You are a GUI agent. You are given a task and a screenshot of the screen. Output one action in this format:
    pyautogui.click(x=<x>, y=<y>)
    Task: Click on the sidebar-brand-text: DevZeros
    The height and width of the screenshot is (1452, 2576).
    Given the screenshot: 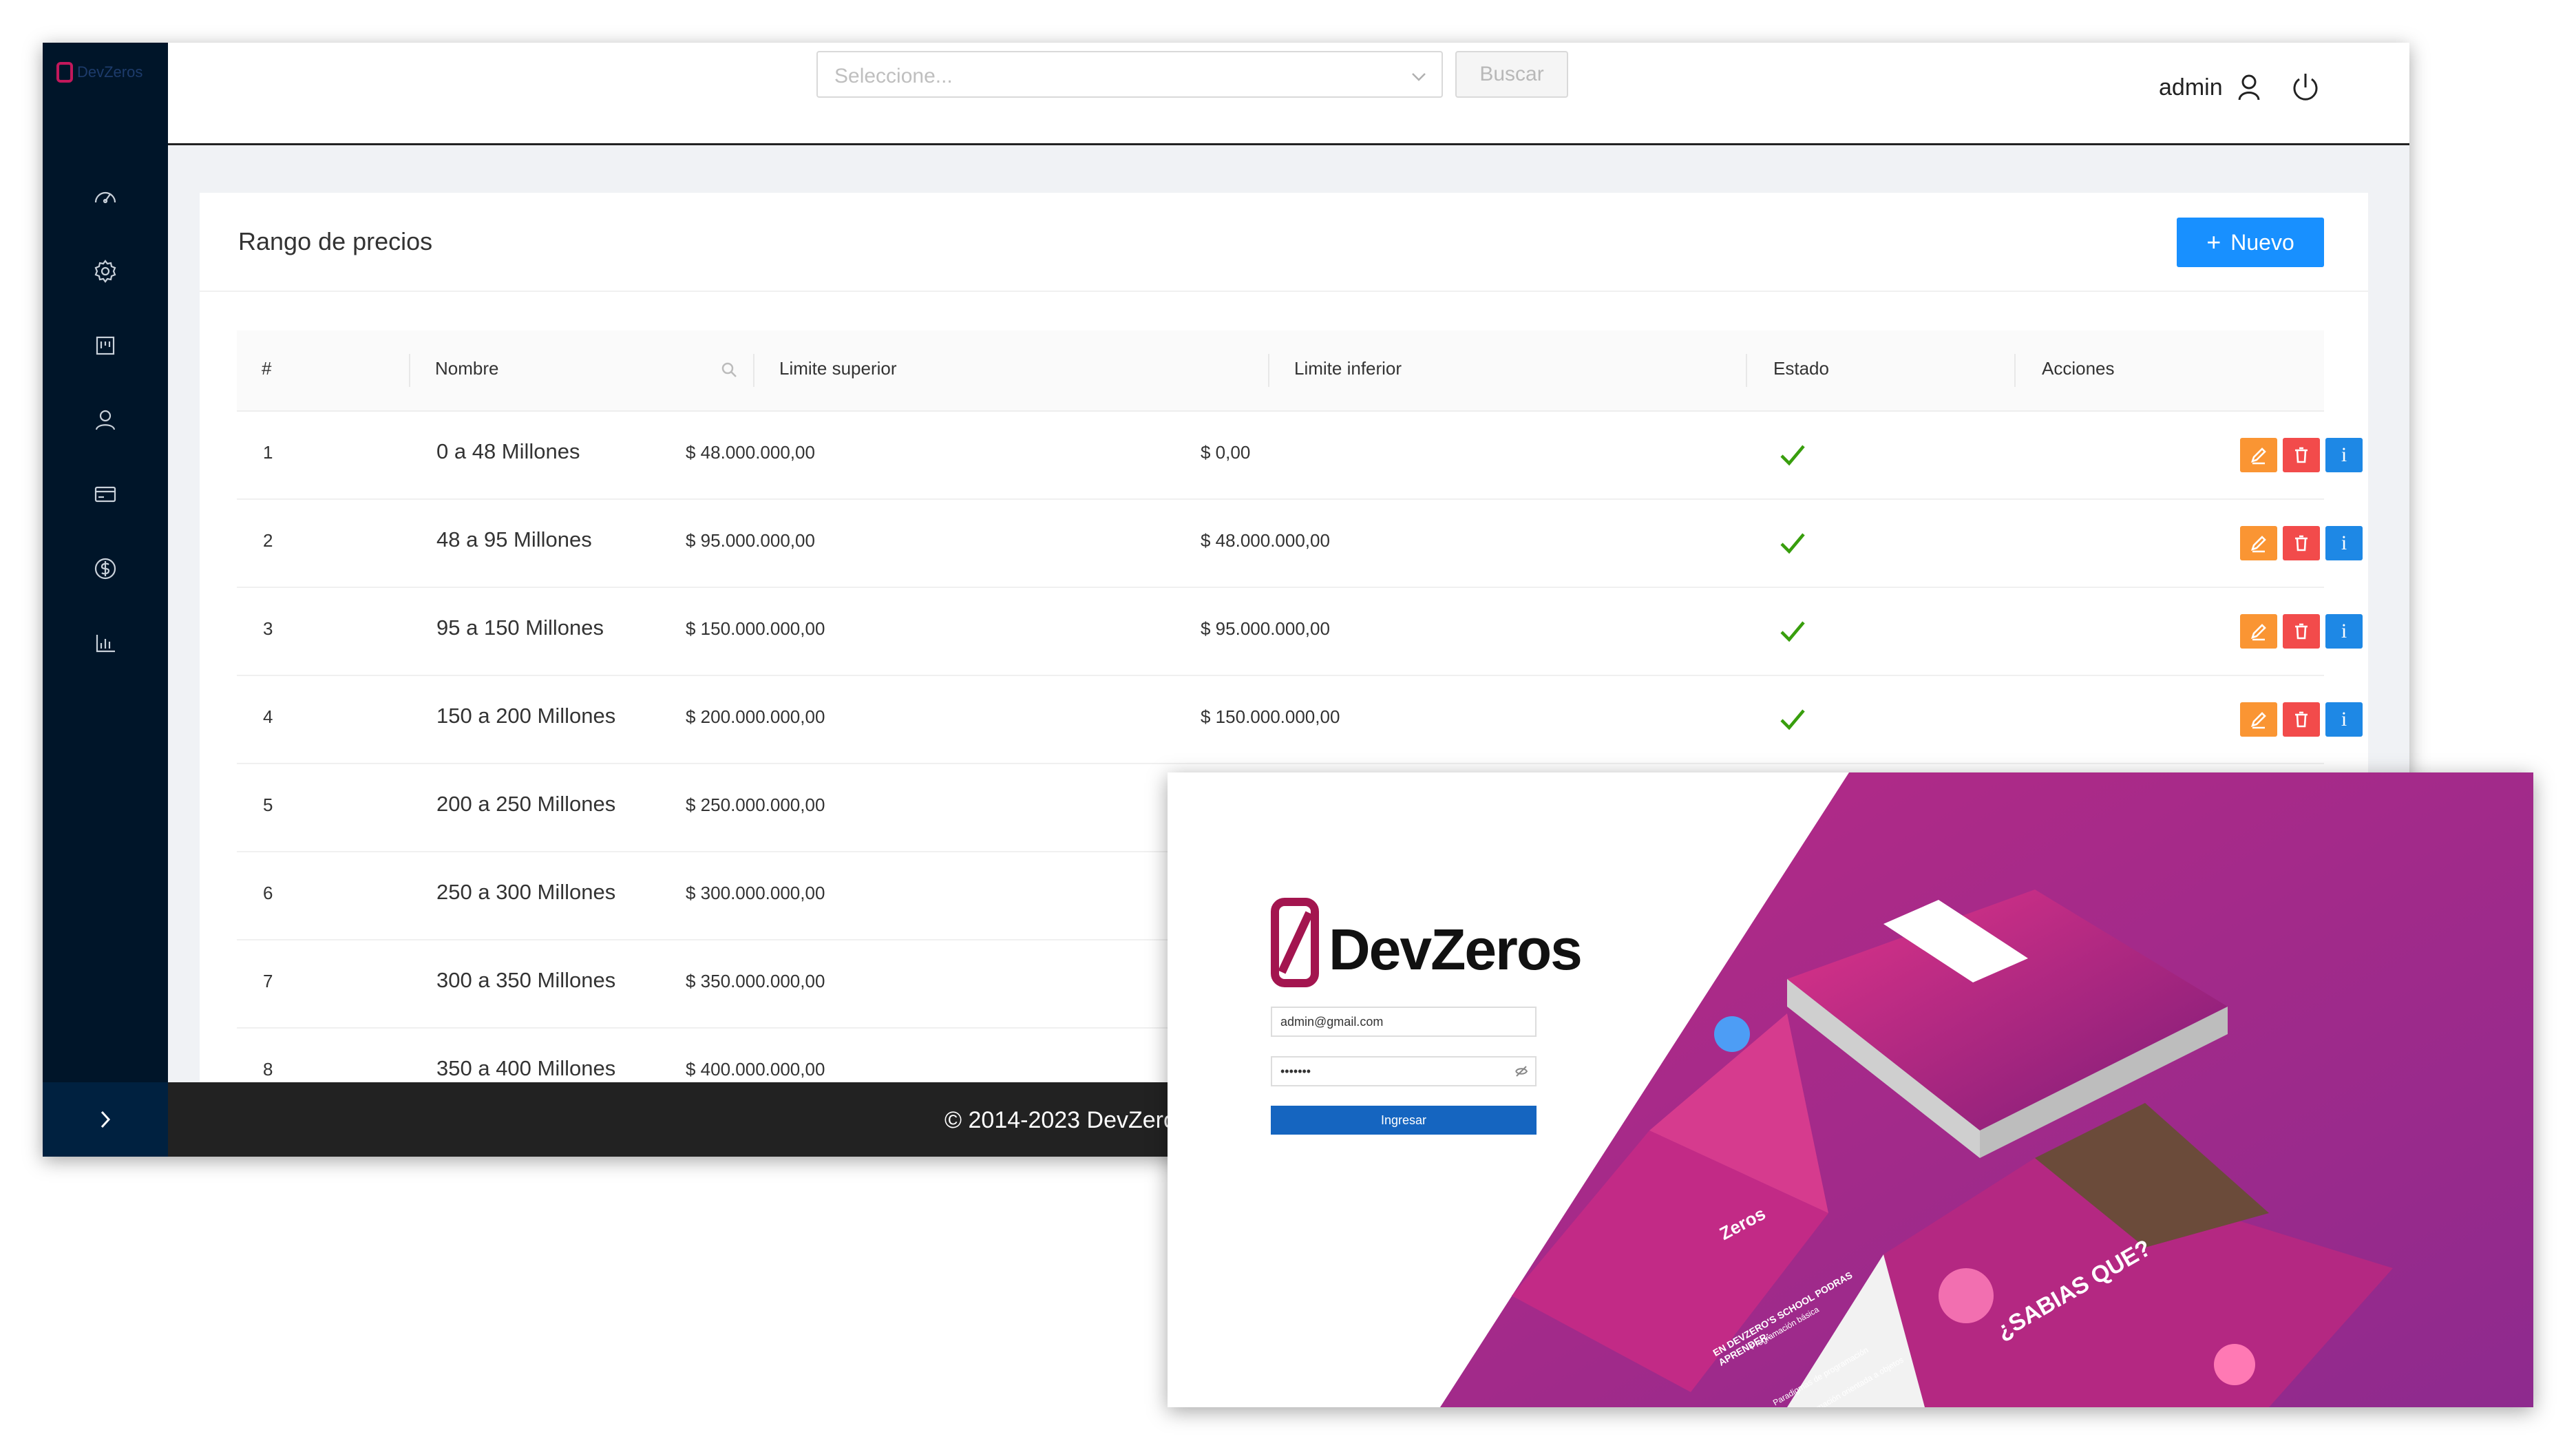 What is the action you would take?
    pyautogui.click(x=110, y=72)
    